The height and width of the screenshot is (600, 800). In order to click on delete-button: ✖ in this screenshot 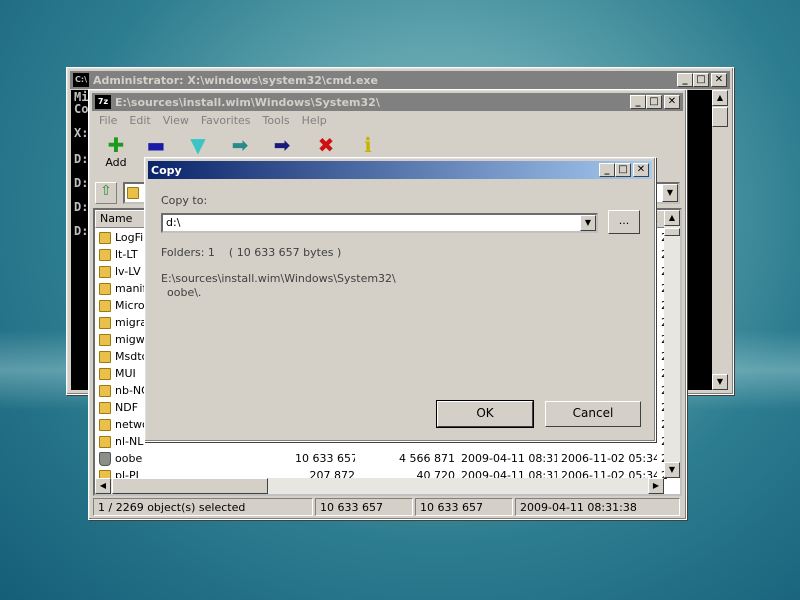, I will do `click(326, 145)`.